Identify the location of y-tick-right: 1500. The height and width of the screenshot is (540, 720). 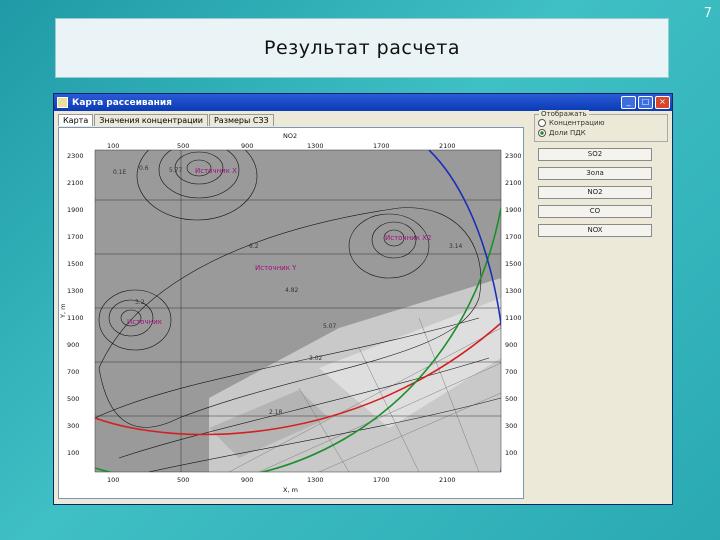
(513, 264).